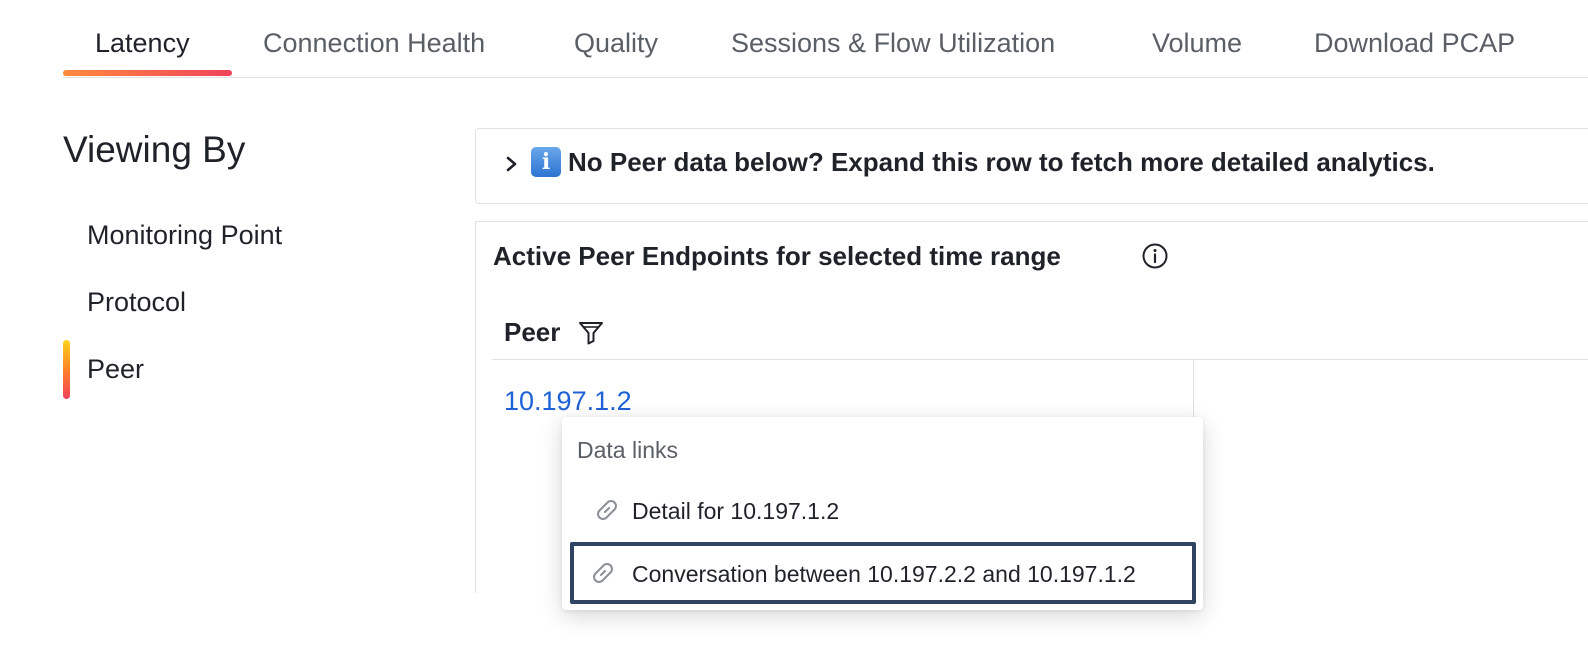 The width and height of the screenshot is (1588, 670). What do you see at coordinates (147, 73) in the screenshot?
I see `active-tab-indicator` at bounding box center [147, 73].